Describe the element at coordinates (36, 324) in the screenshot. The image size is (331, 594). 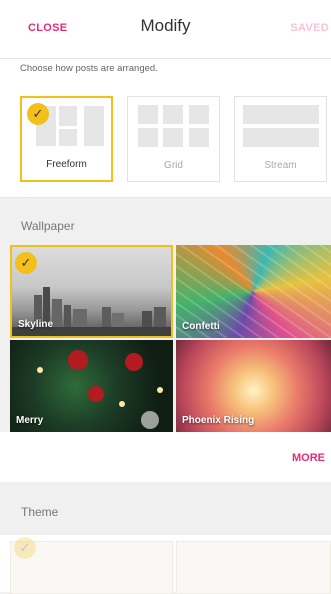
I see `wallpaper-label: Skyline` at that location.